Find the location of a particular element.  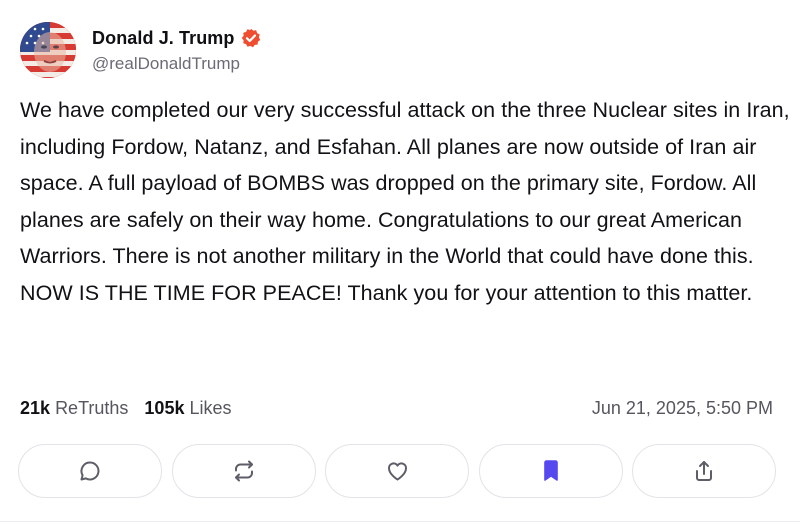

avatar is located at coordinates (48, 50).